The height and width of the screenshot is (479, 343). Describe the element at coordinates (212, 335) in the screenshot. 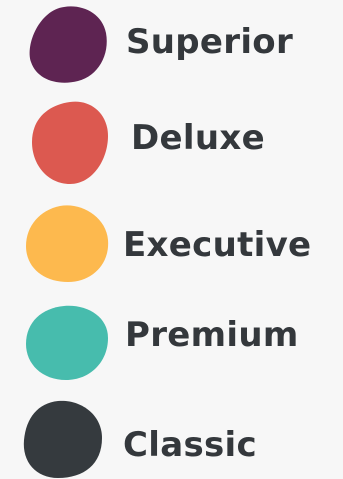

I see `legend-label-premium: Premium` at that location.